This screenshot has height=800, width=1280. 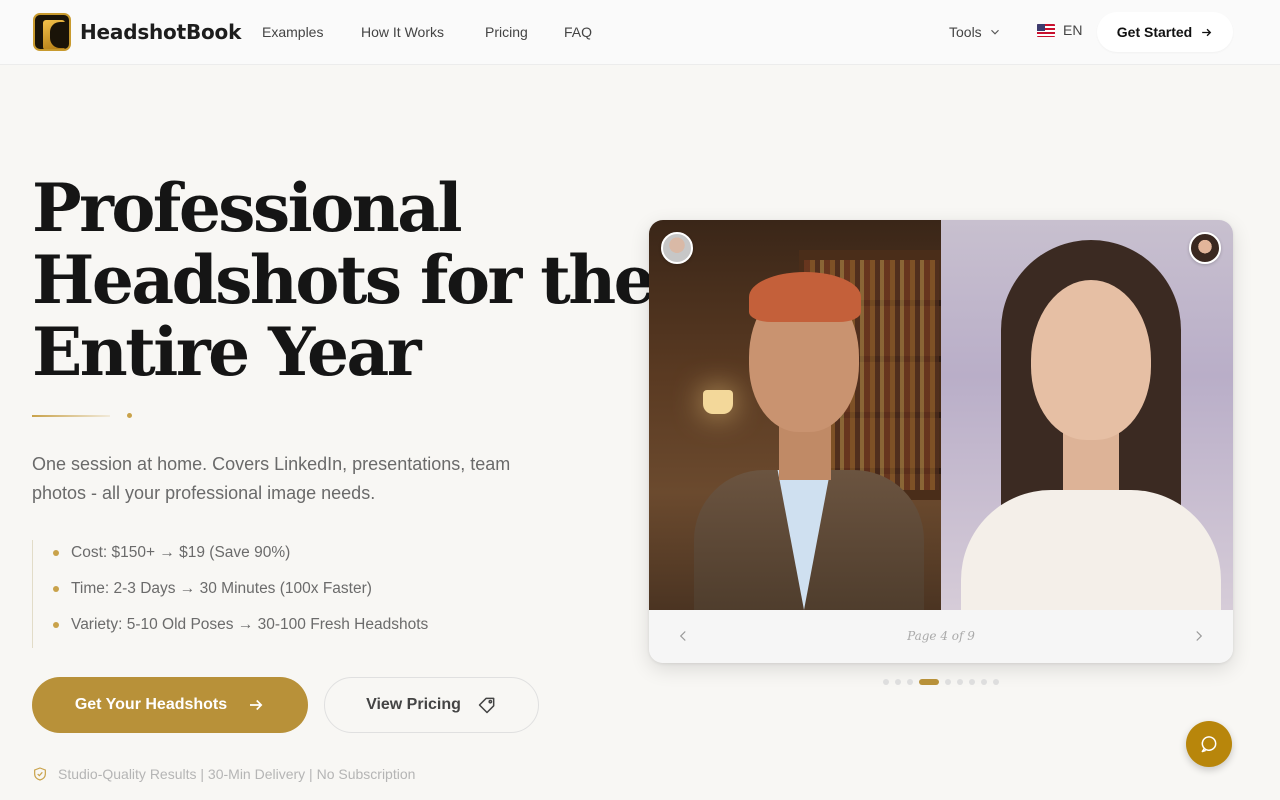 What do you see at coordinates (965, 32) in the screenshot?
I see `tools-label: Tools` at bounding box center [965, 32].